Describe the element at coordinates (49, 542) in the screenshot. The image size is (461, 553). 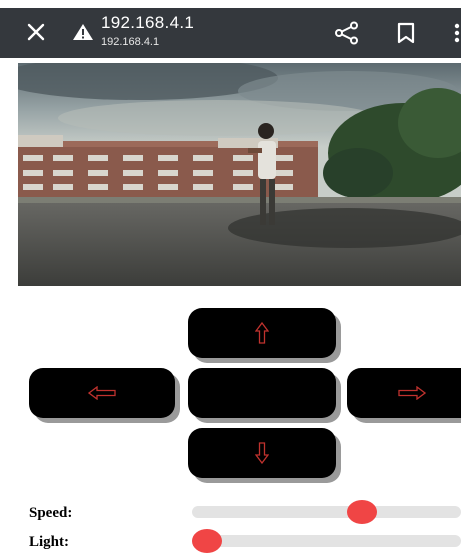
I see `light-label: Light:` at that location.